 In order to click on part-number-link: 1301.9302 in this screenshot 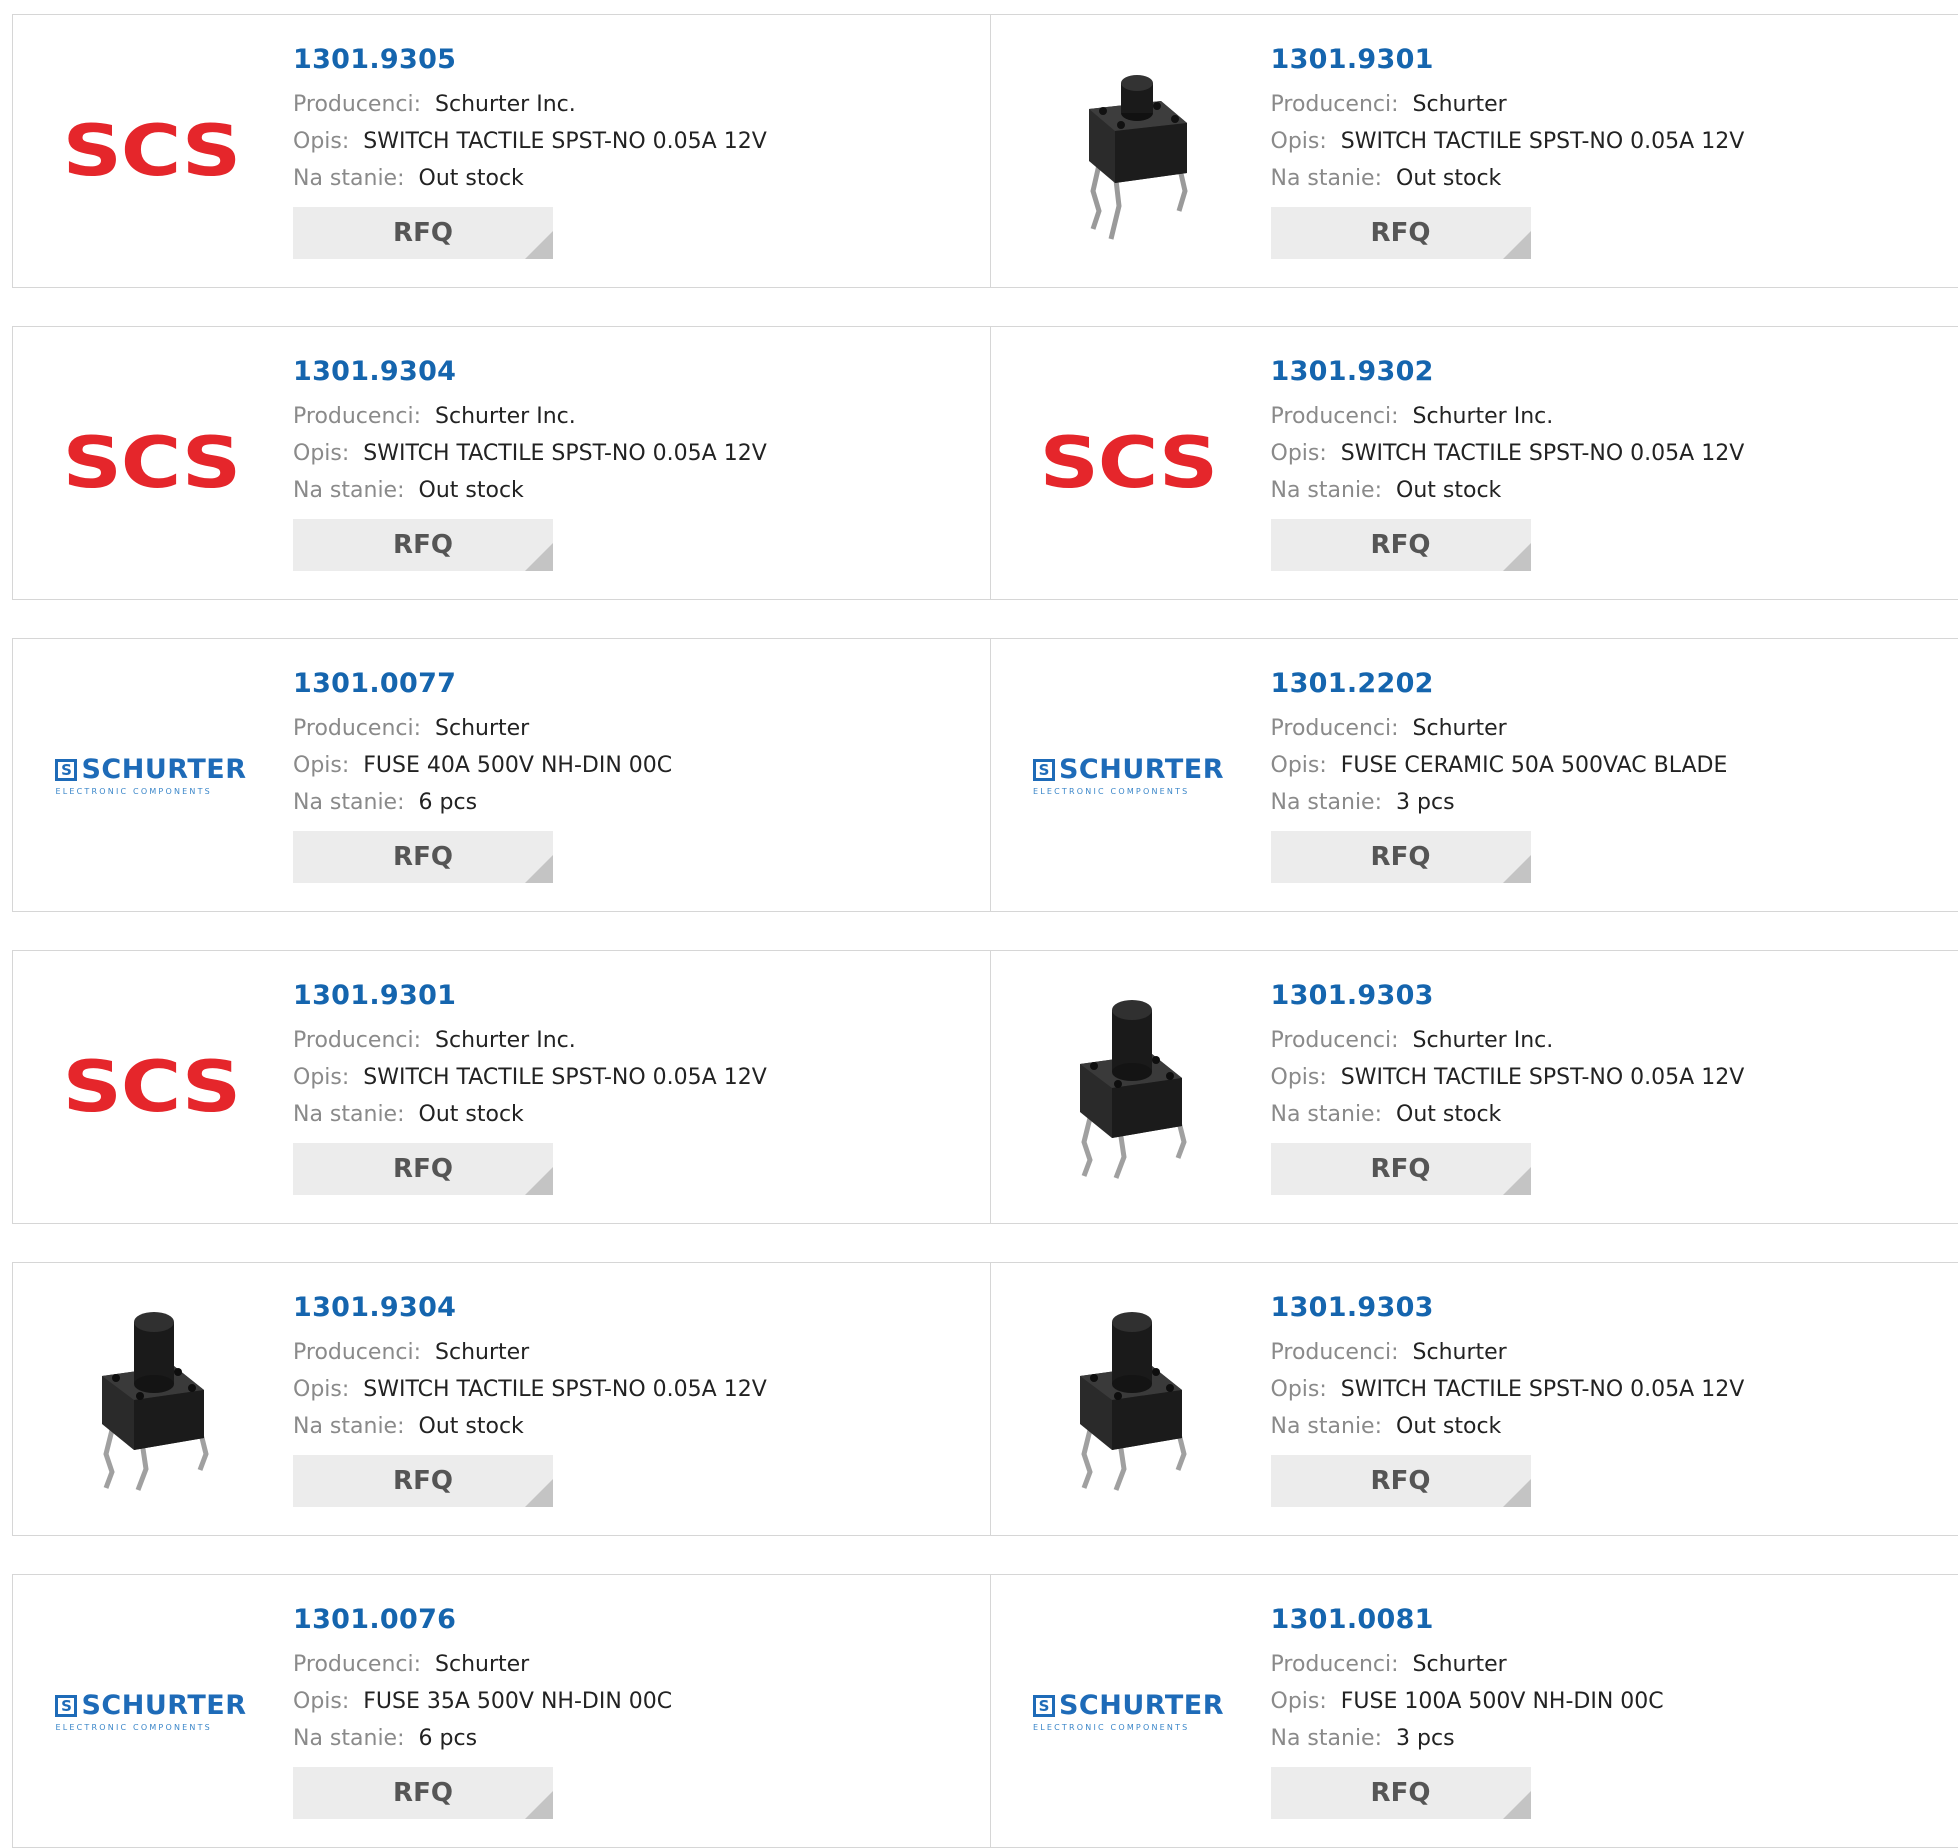, I will do `click(1508, 372)`.